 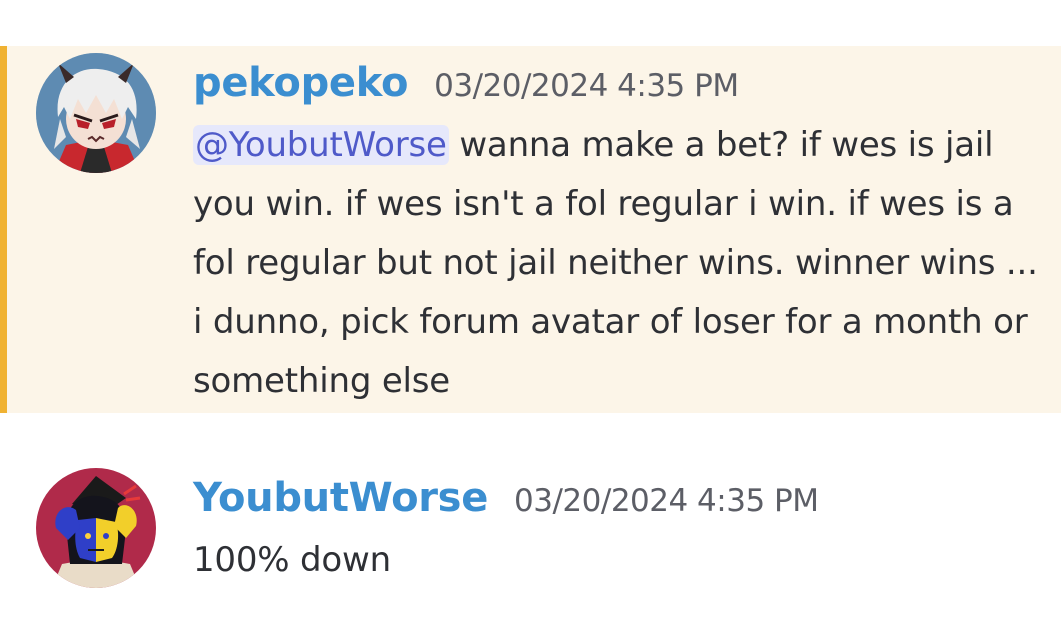 I want to click on mention-highlight-bar, so click(x=3, y=229).